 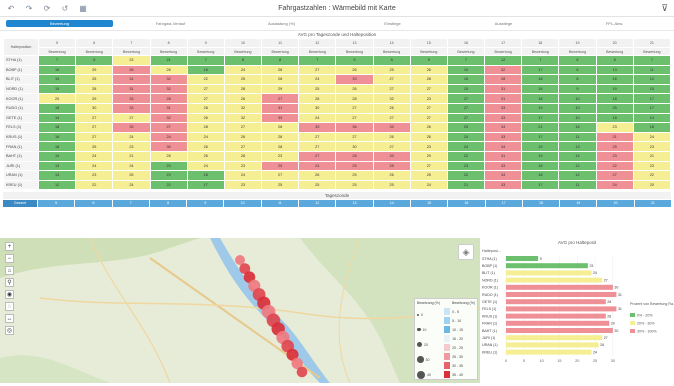 I want to click on heat-cell: 10, so click(x=466, y=70).